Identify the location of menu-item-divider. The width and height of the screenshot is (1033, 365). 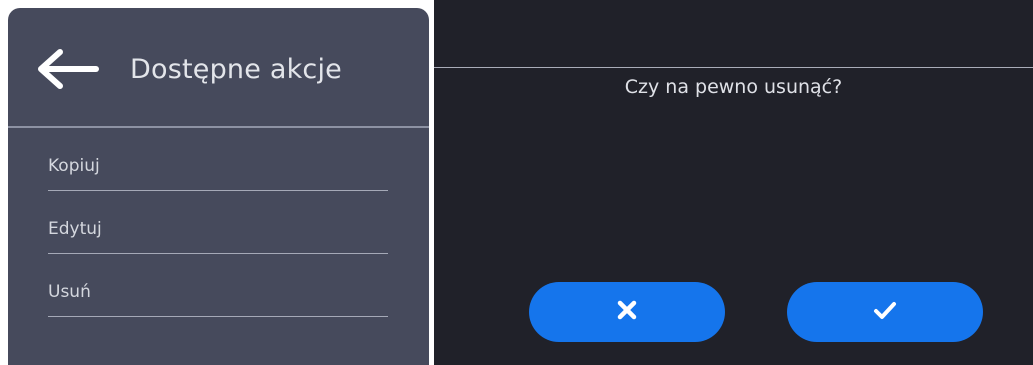
(218, 316).